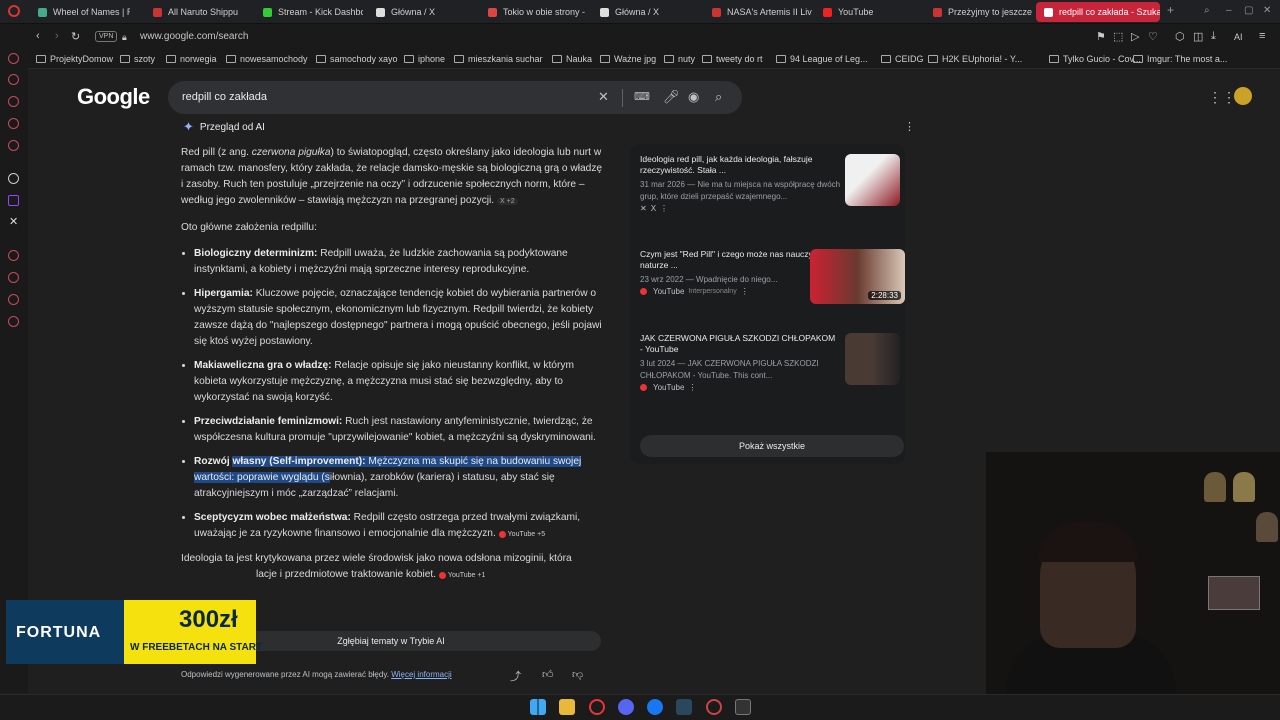 The height and width of the screenshot is (720, 1280). I want to click on browser-tab: Tokio w obie strony -, so click(534, 12).